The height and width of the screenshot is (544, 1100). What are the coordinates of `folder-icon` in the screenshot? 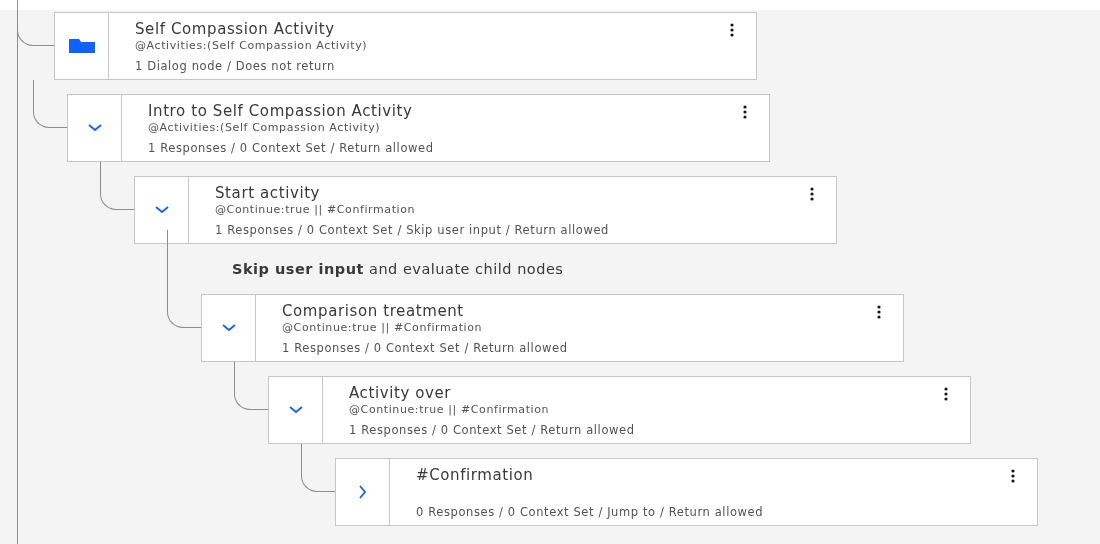 It's located at (81, 46).